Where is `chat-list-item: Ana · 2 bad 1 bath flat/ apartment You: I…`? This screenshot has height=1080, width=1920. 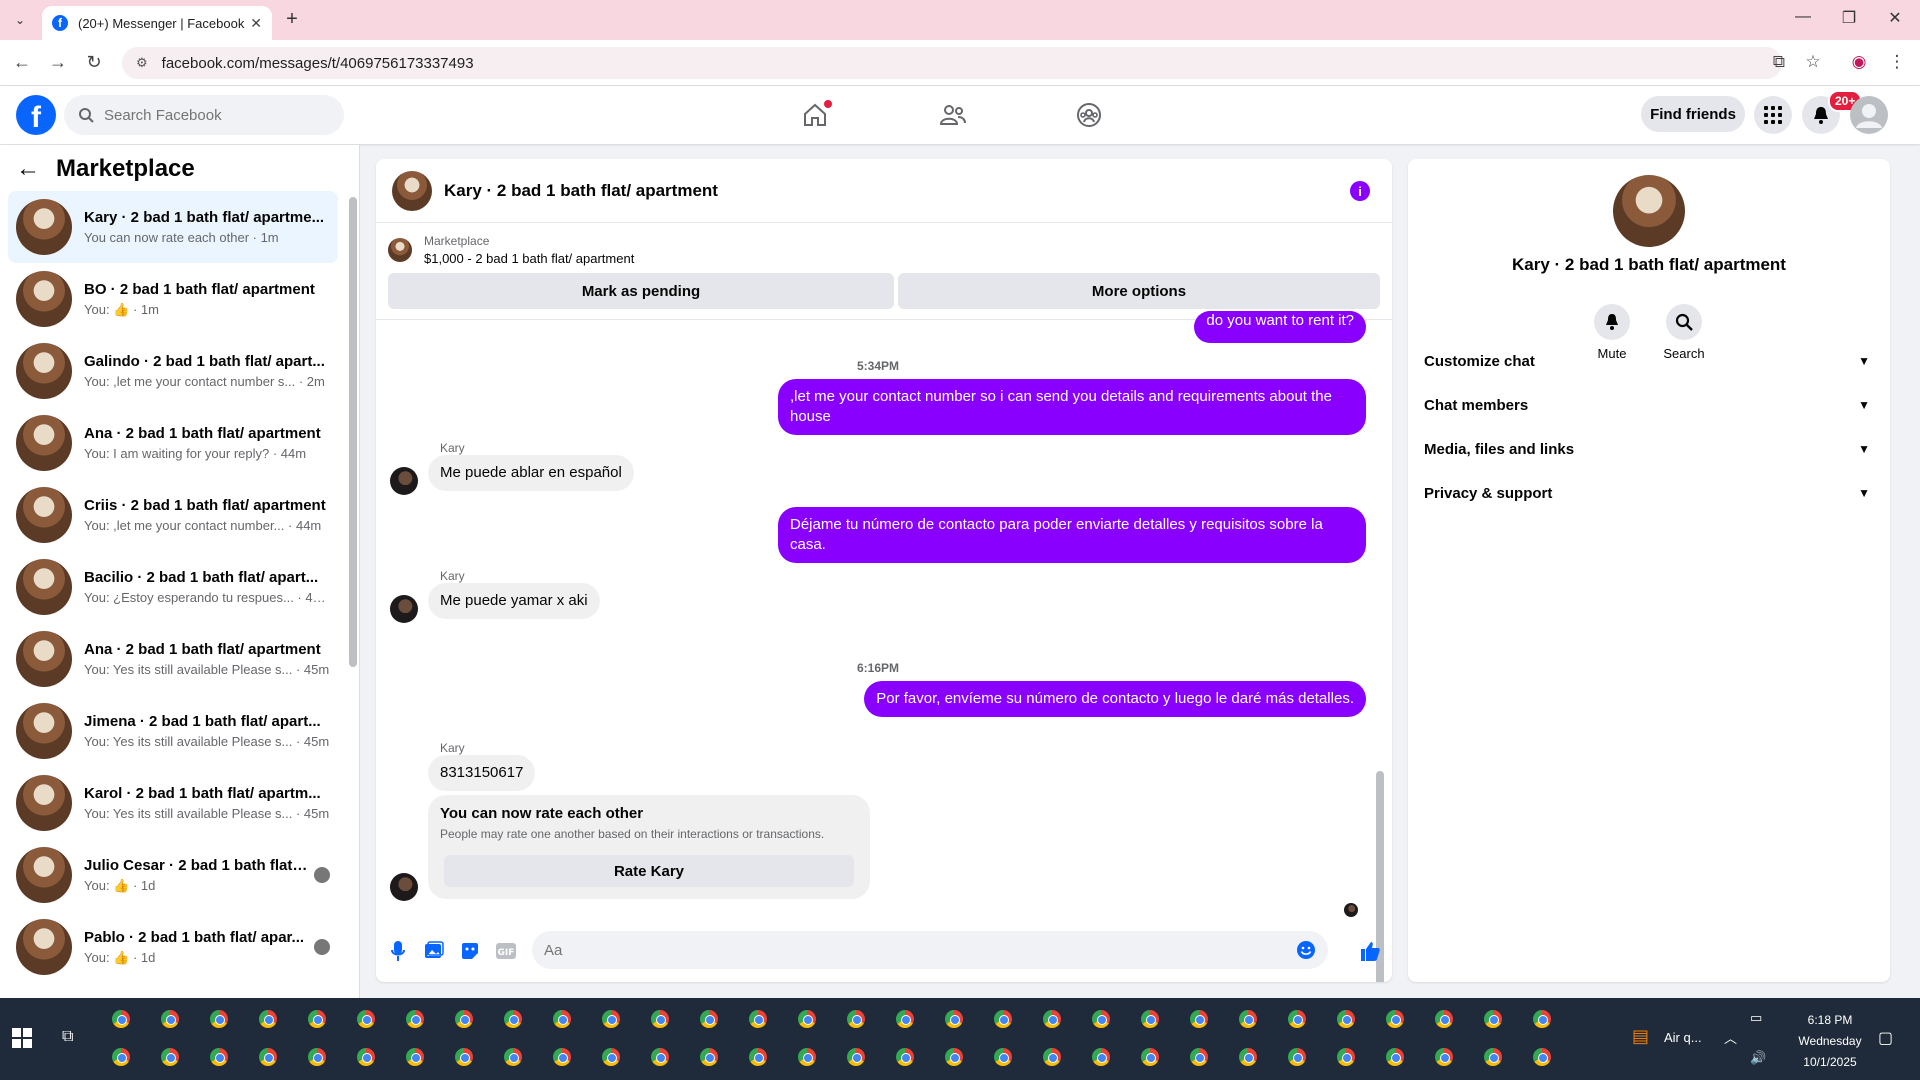 chat-list-item: Ana · 2 bad 1 bath flat/ apartment You: I… is located at coordinates (173, 443).